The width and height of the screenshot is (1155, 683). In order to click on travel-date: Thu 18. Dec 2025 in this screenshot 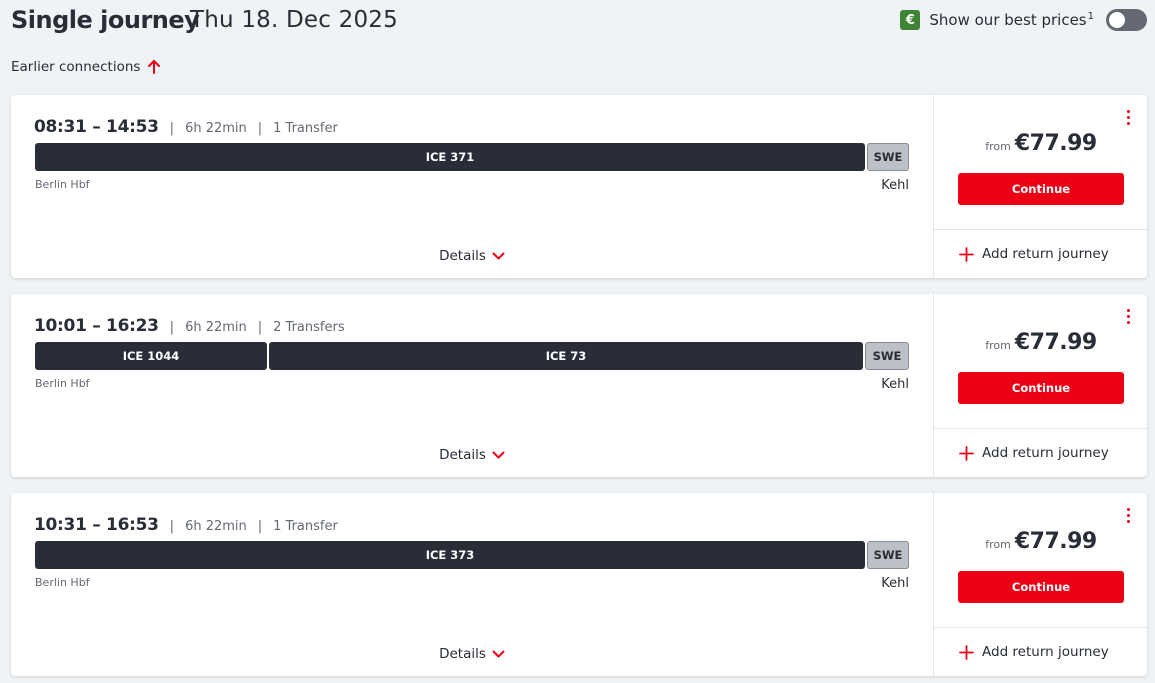, I will do `click(294, 20)`.